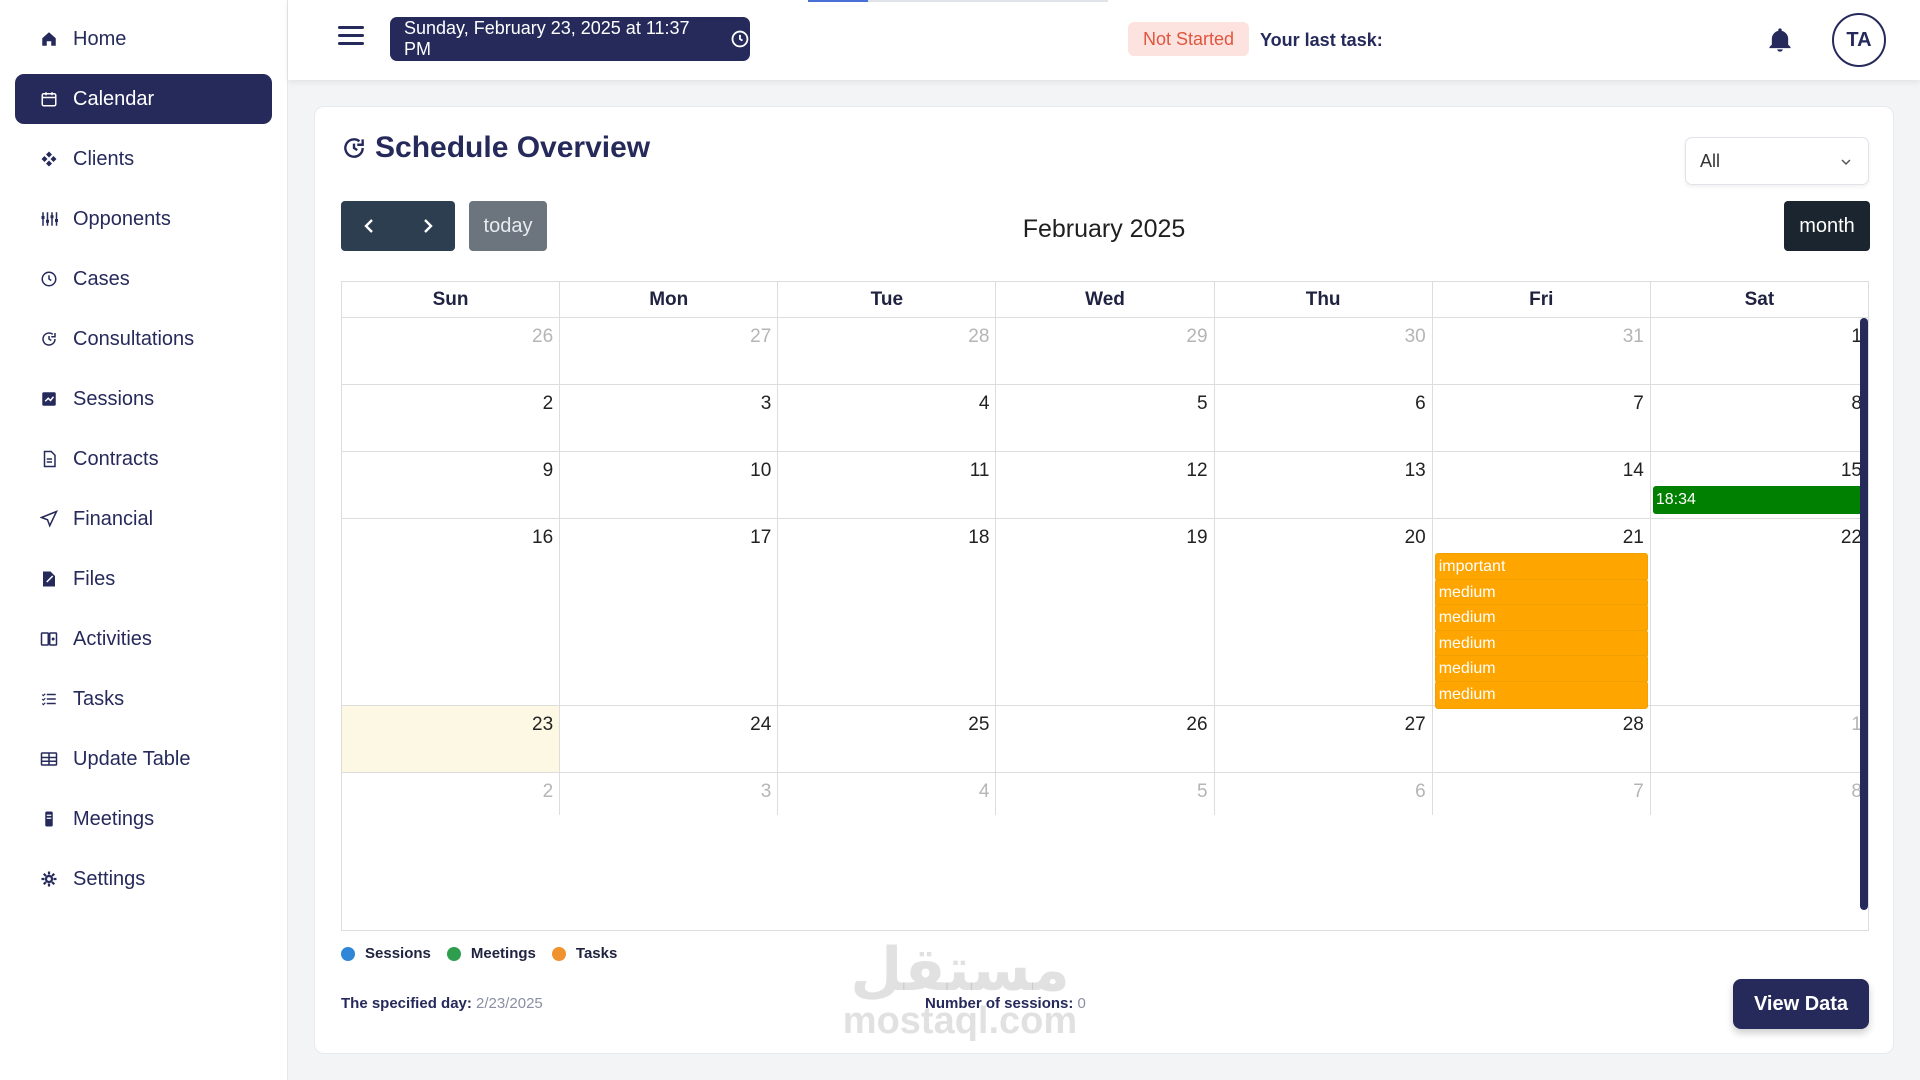 This screenshot has height=1080, width=1920. I want to click on sidebar-item-tasks: Tasks, so click(143, 699).